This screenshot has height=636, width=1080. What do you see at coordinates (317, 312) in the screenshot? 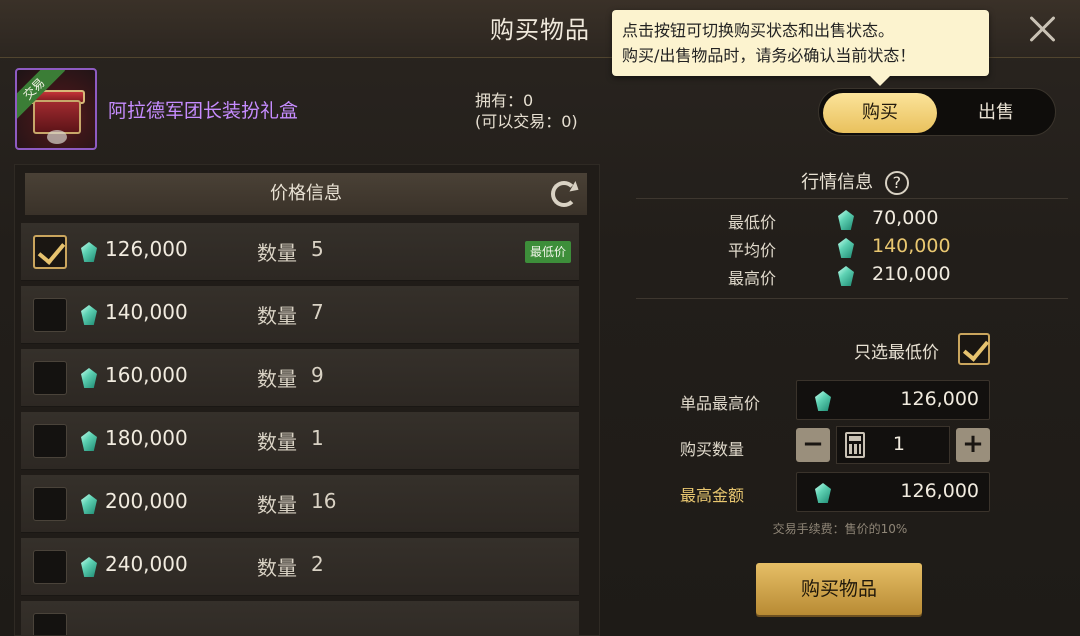
I see `row-qty: 7` at bounding box center [317, 312].